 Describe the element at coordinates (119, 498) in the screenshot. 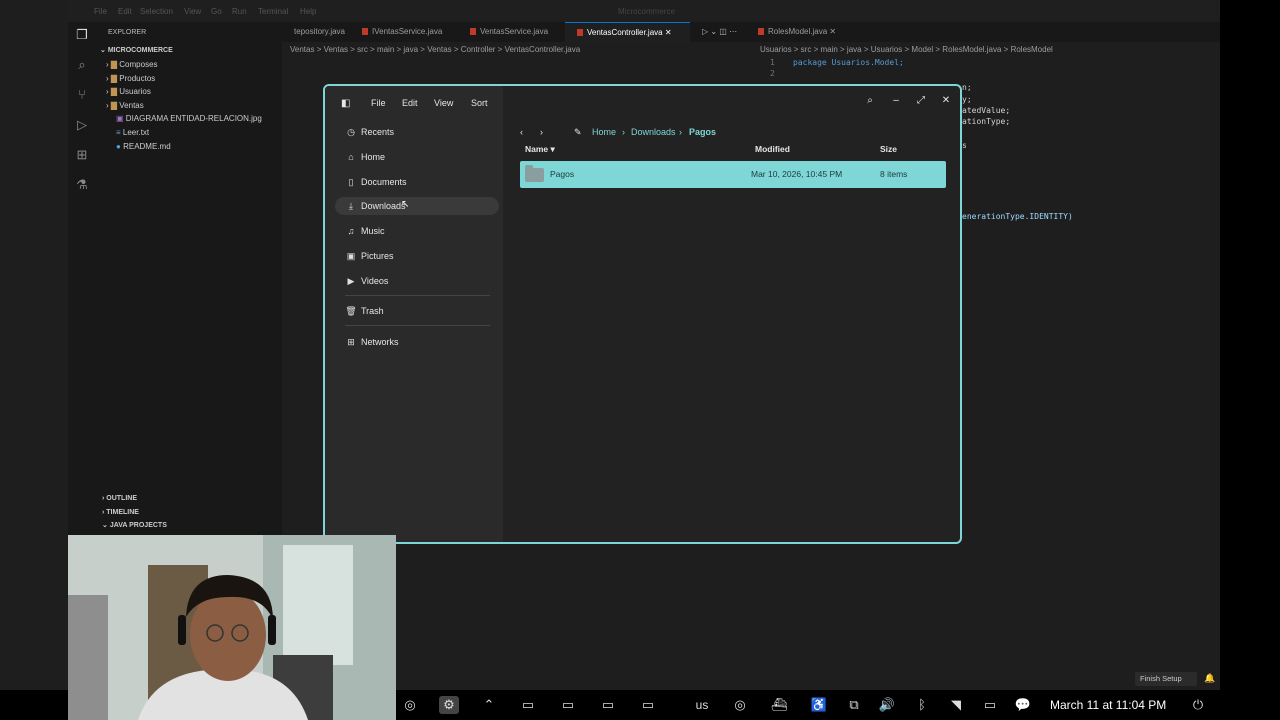

I see `outline-section: › OUTLINE` at that location.